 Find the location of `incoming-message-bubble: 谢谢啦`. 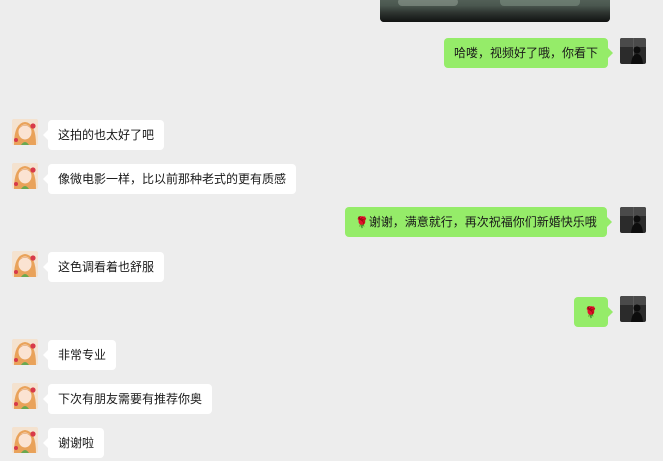

incoming-message-bubble: 谢谢啦 is located at coordinates (73, 443).